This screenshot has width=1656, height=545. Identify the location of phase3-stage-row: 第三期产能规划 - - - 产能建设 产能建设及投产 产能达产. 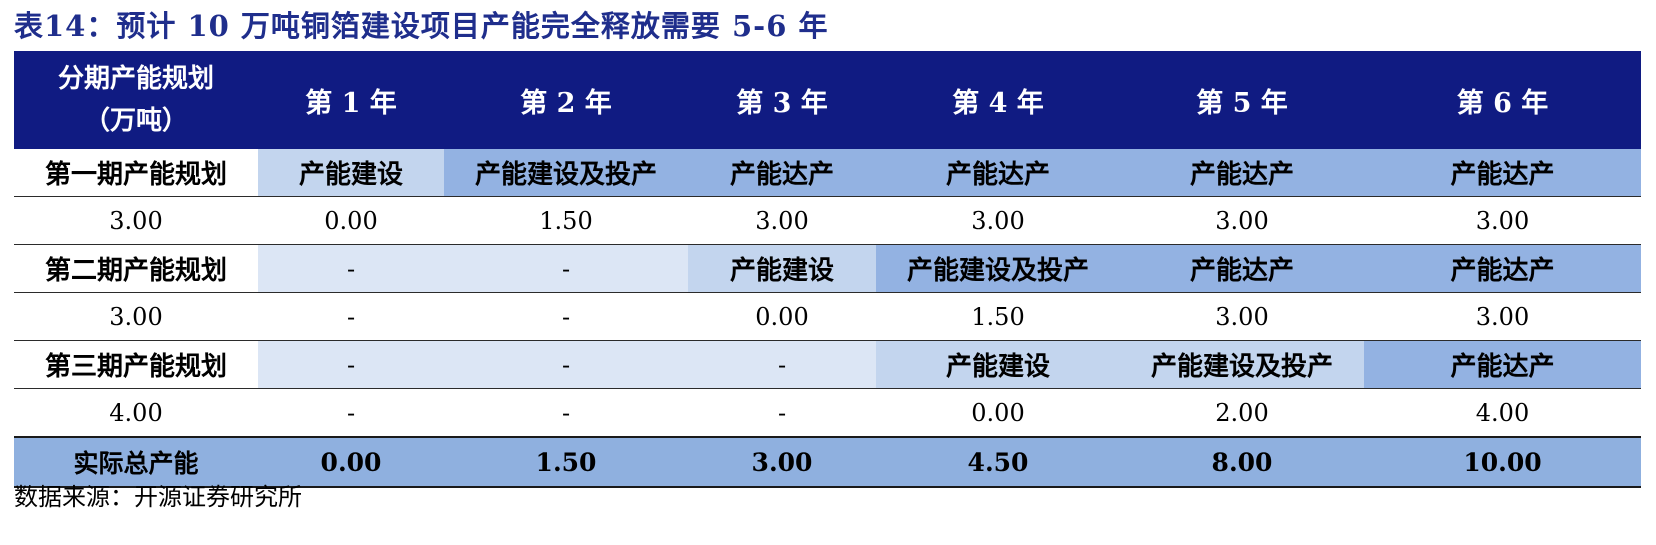
(827, 364).